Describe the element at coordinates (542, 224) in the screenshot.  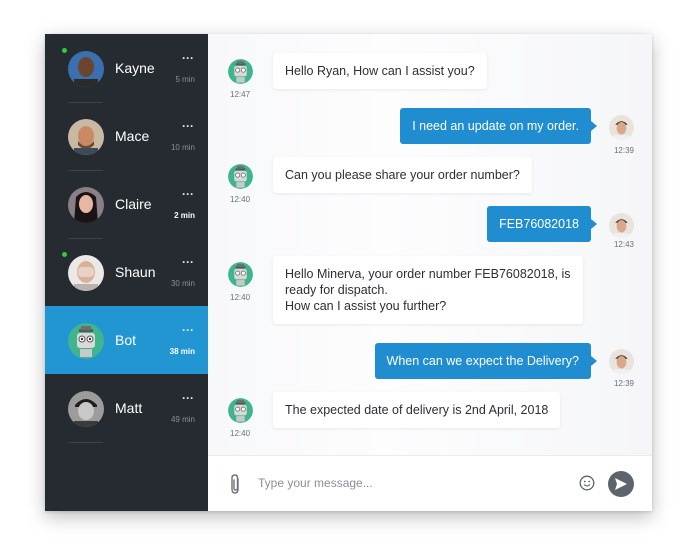
I see `outgoing-message: FEB76082018` at that location.